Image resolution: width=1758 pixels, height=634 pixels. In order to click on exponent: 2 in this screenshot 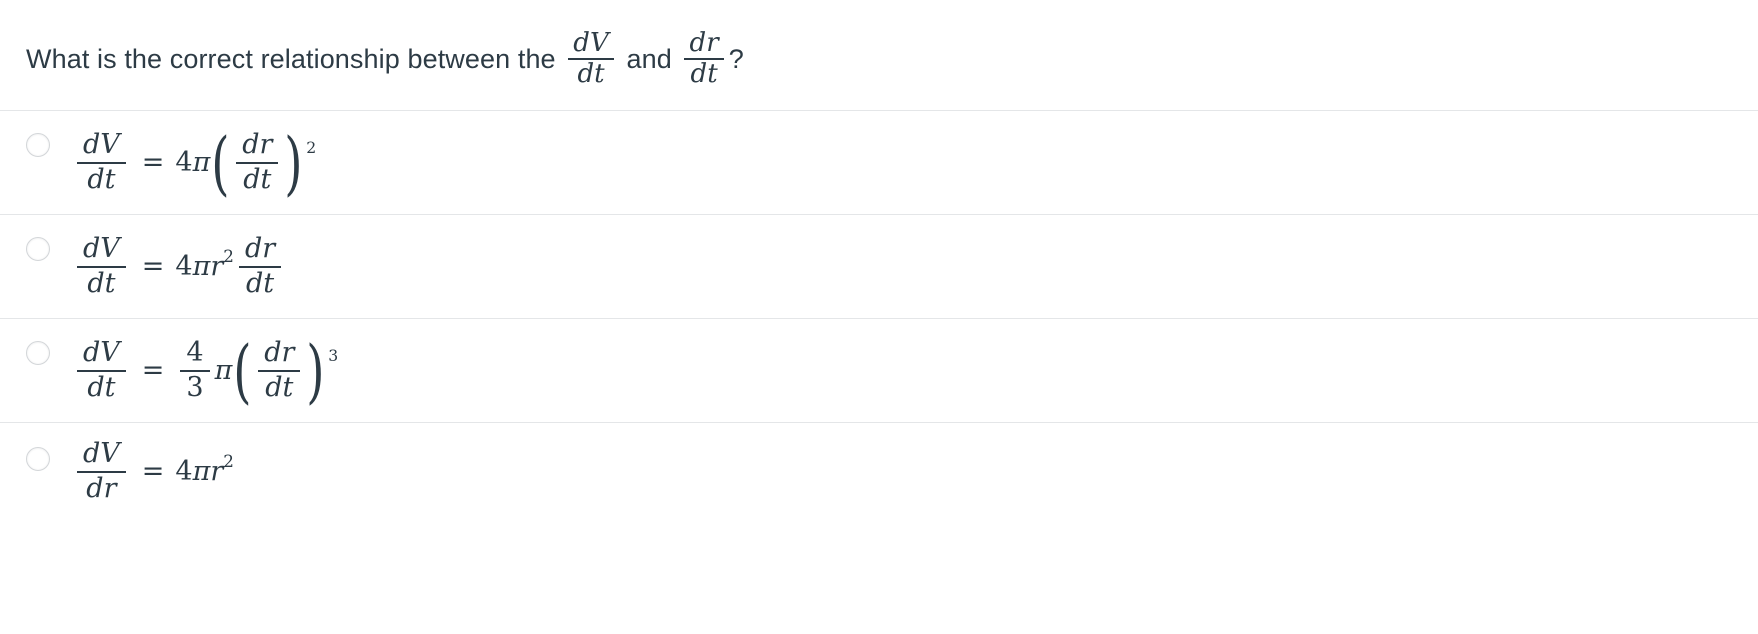, I will do `click(311, 147)`.